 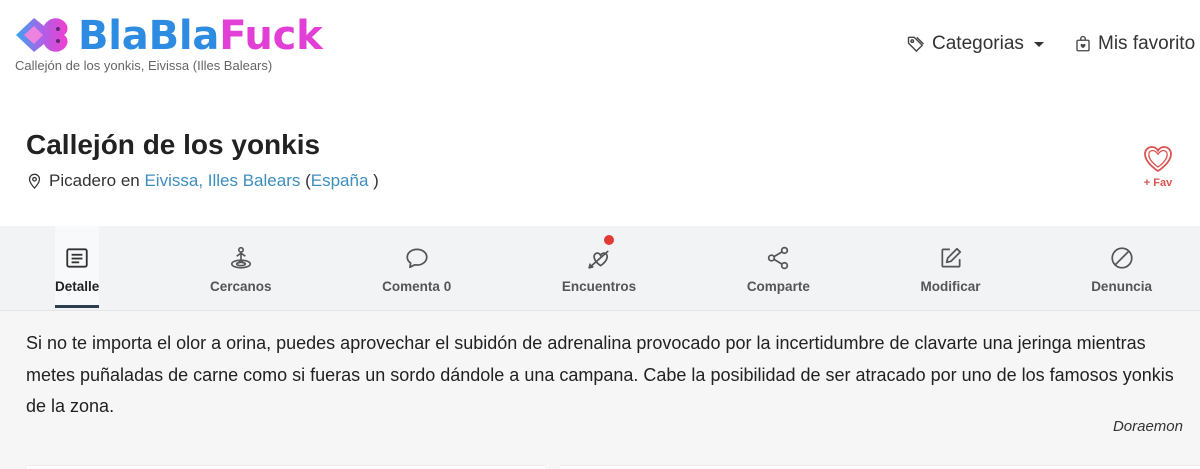 What do you see at coordinates (778, 258) in the screenshot?
I see `share-icon` at bounding box center [778, 258].